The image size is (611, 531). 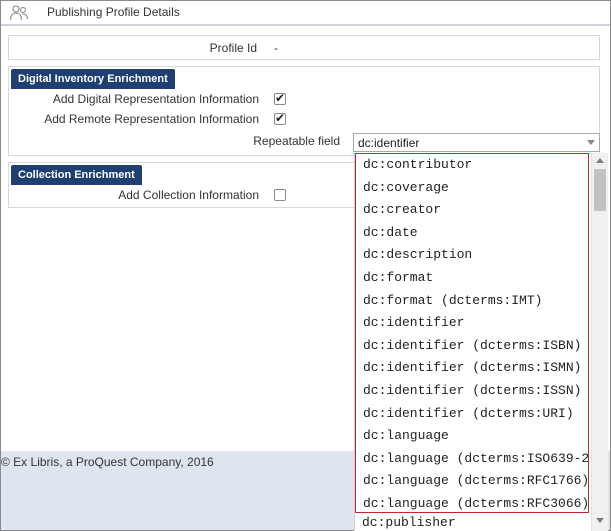 I want to click on repeatable-field-value: dc:identifier, so click(x=389, y=143).